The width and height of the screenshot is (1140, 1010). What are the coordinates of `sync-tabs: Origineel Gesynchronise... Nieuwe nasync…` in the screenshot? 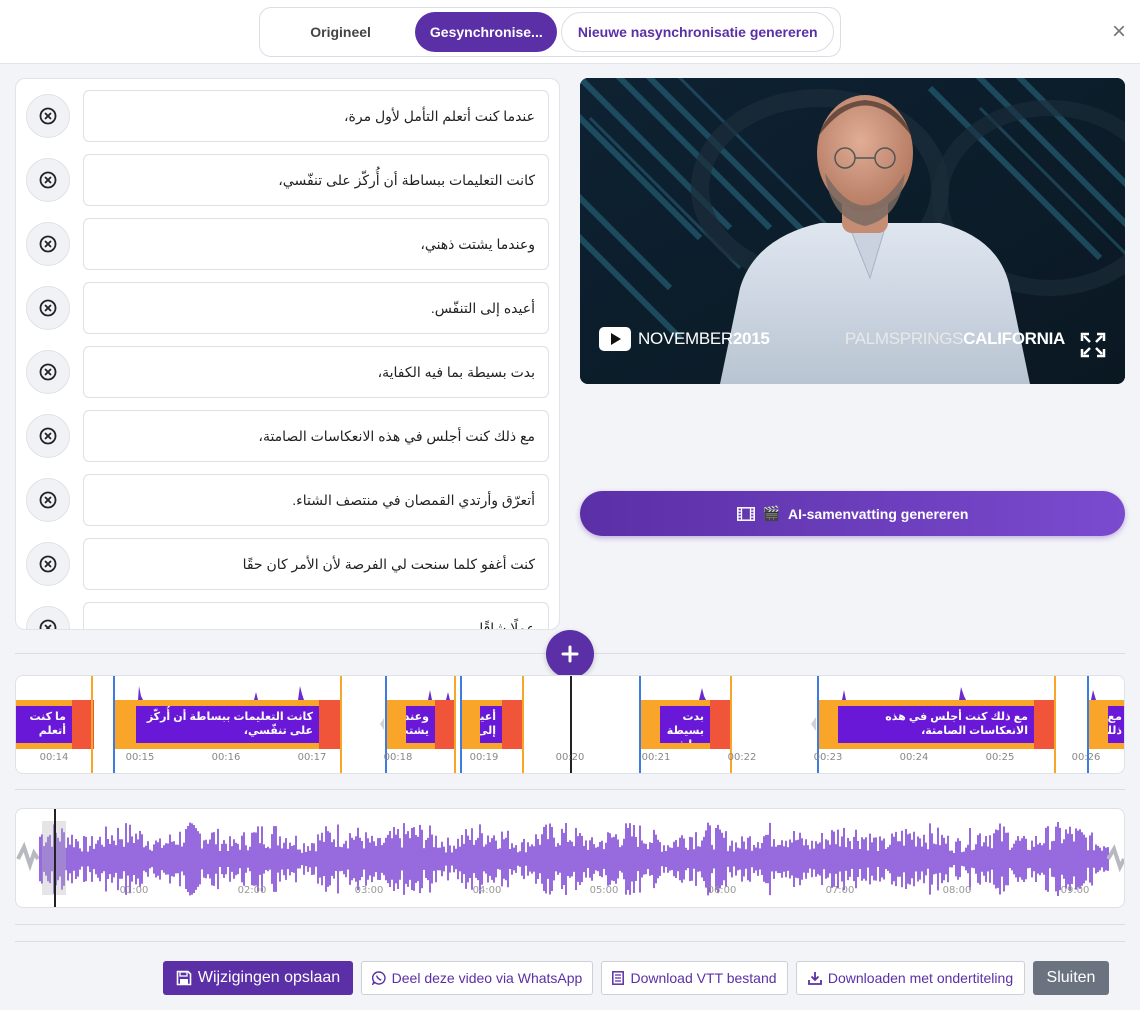 It's located at (550, 32).